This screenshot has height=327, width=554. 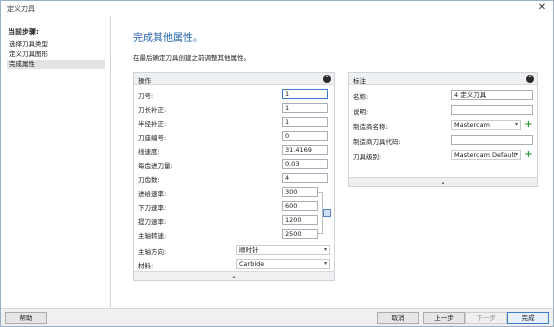 What do you see at coordinates (528, 155) in the screenshot?
I see `add-tool-grade-icon: +` at bounding box center [528, 155].